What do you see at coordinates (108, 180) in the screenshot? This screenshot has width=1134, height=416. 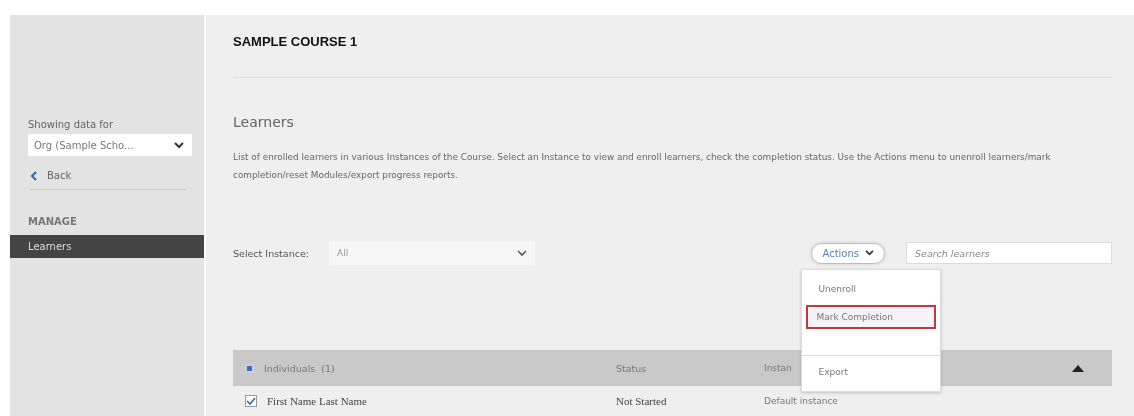 I see `back-link: Back` at bounding box center [108, 180].